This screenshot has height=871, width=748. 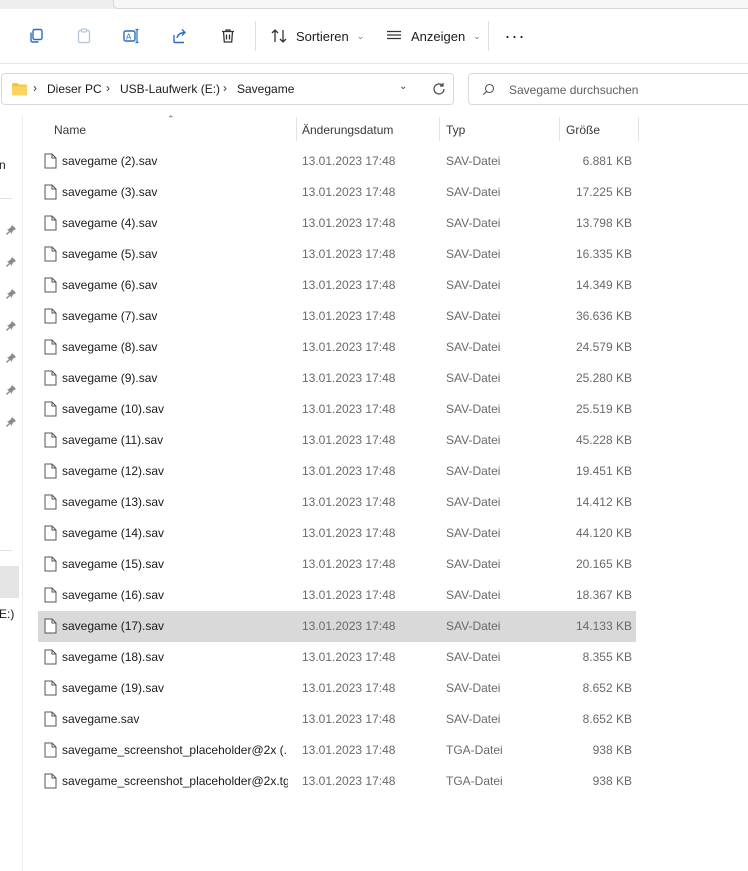 What do you see at coordinates (439, 89) in the screenshot?
I see `refresh-icon` at bounding box center [439, 89].